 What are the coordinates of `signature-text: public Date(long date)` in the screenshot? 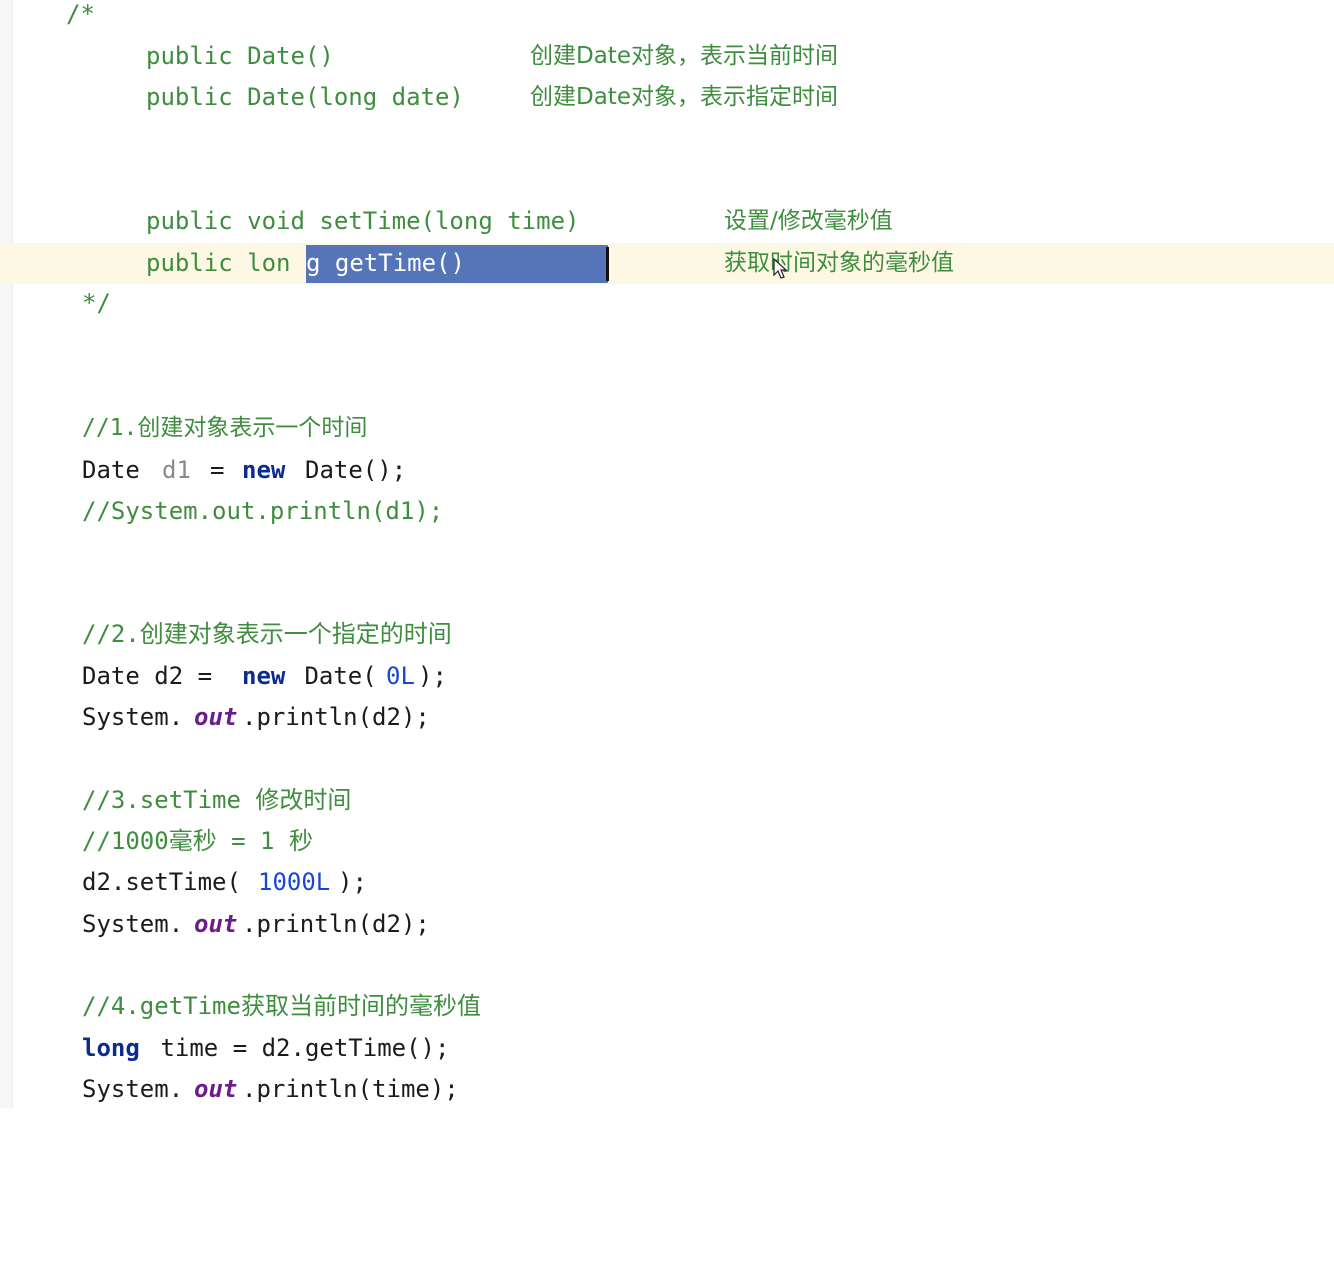 It's located at (305, 97).